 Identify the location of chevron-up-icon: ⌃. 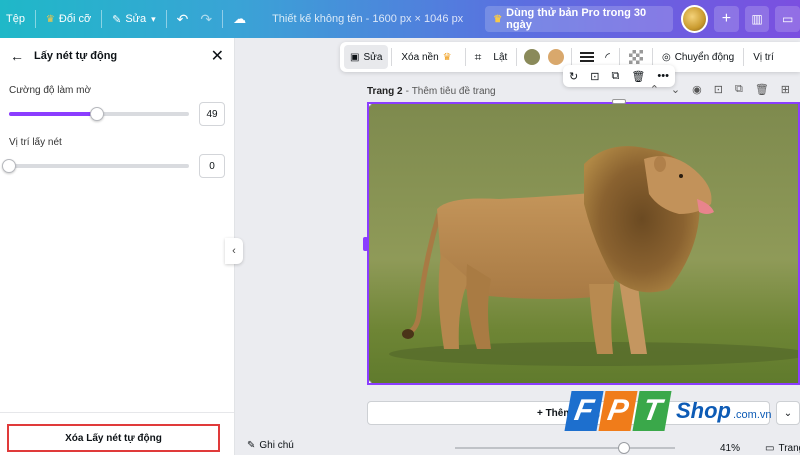
(654, 89).